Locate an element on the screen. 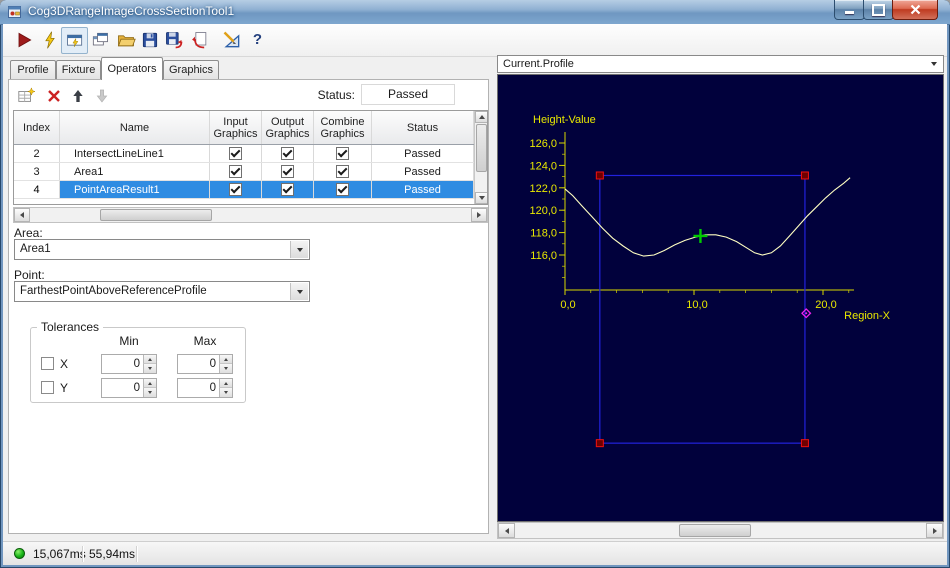 The height and width of the screenshot is (568, 950). display-hscrollbar is located at coordinates (720, 530).